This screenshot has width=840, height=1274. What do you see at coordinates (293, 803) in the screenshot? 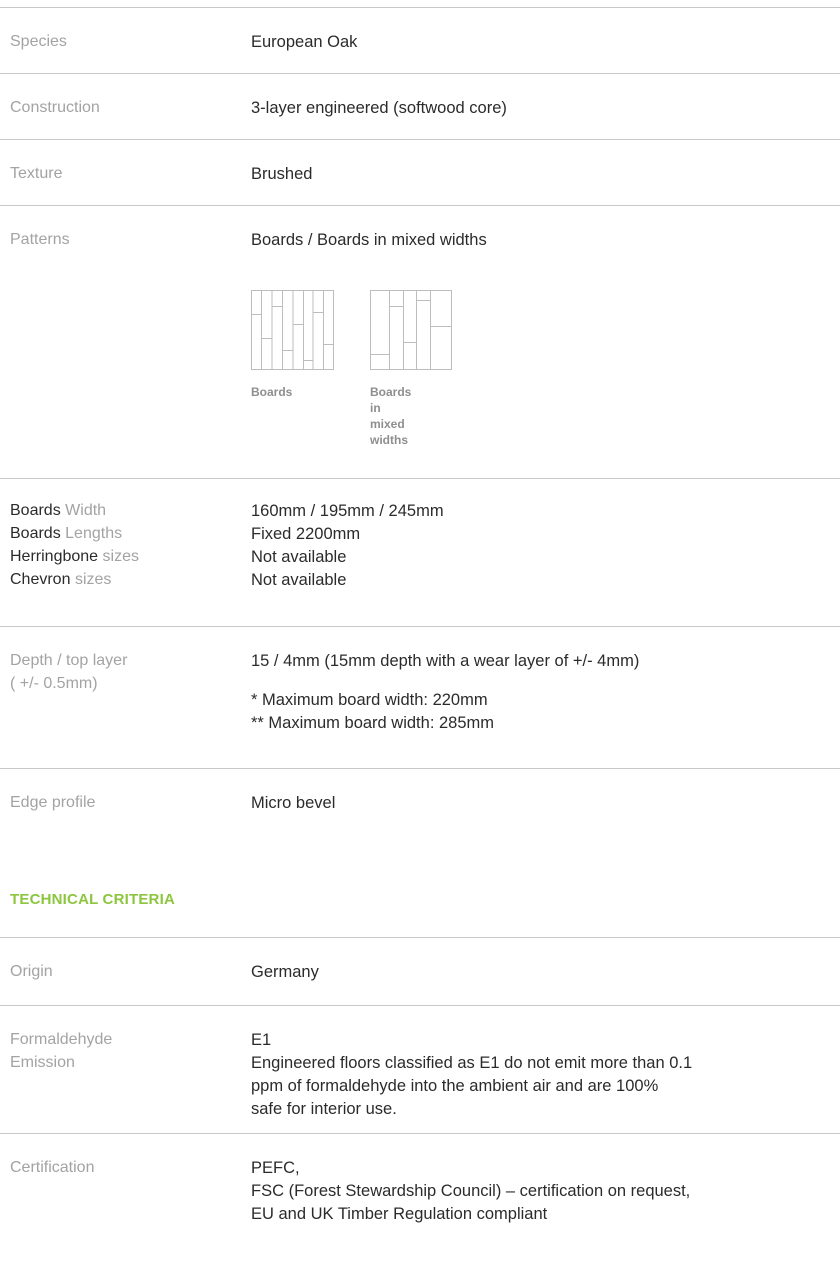
I see `edge-profile-value: Micro bevel` at bounding box center [293, 803].